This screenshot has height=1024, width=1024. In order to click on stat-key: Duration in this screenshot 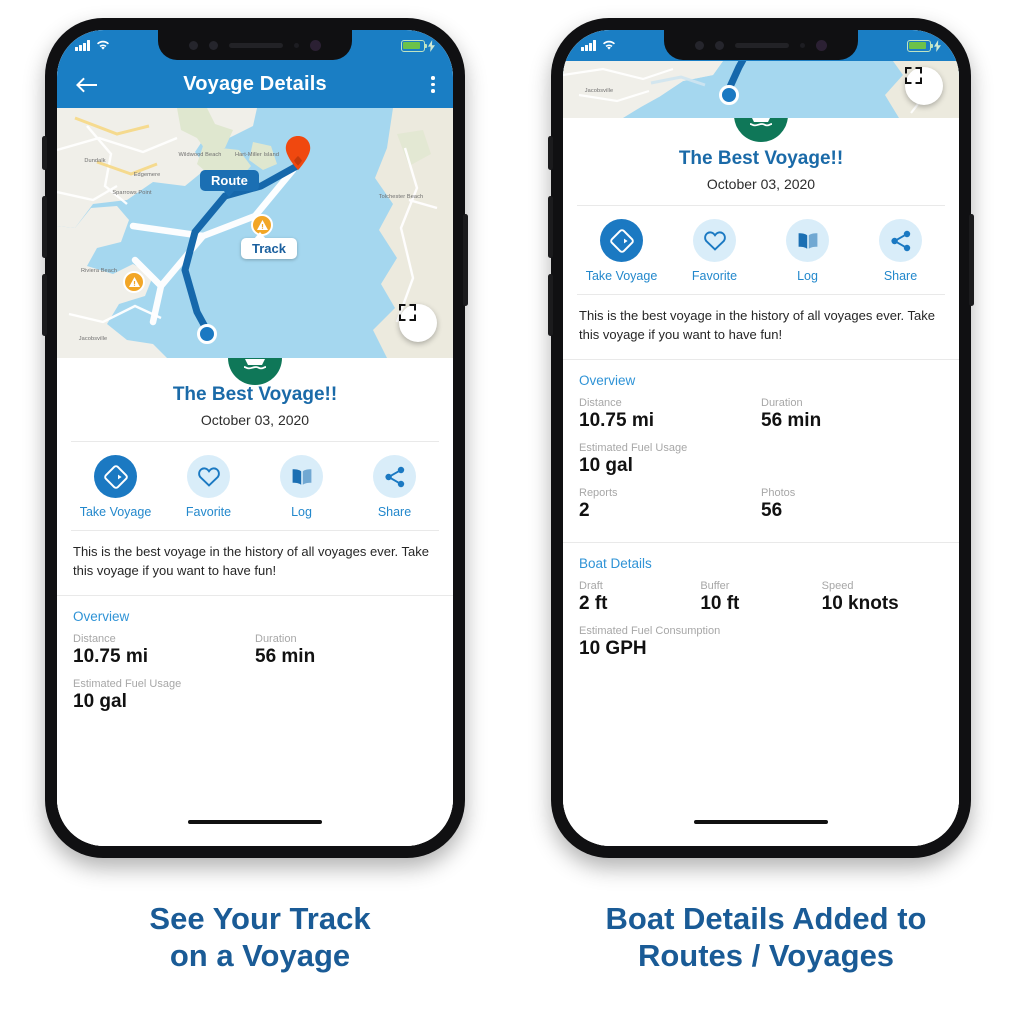, I will do `click(782, 402)`.